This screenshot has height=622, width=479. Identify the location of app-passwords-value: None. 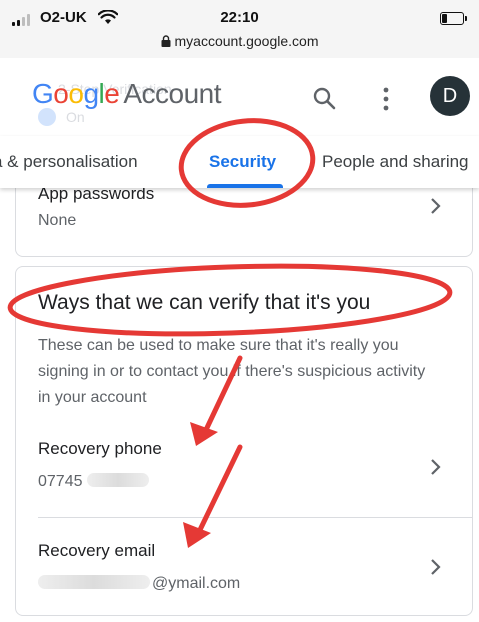
(57, 220).